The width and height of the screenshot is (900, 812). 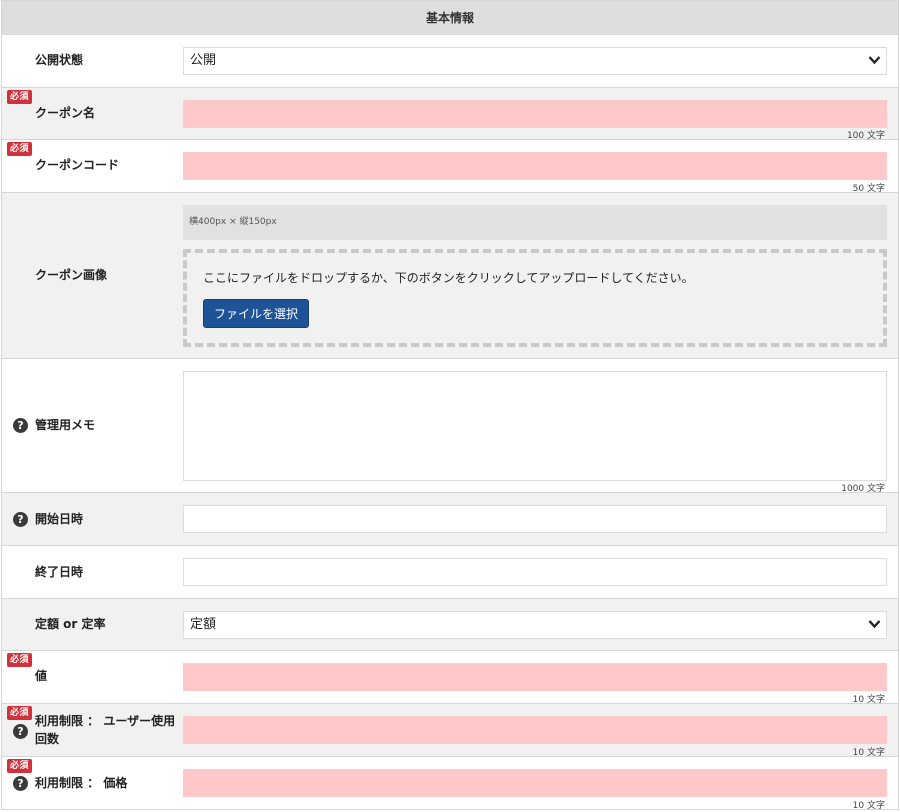 I want to click on image-size-hint: 横400px × 縦150px, so click(x=535, y=222).